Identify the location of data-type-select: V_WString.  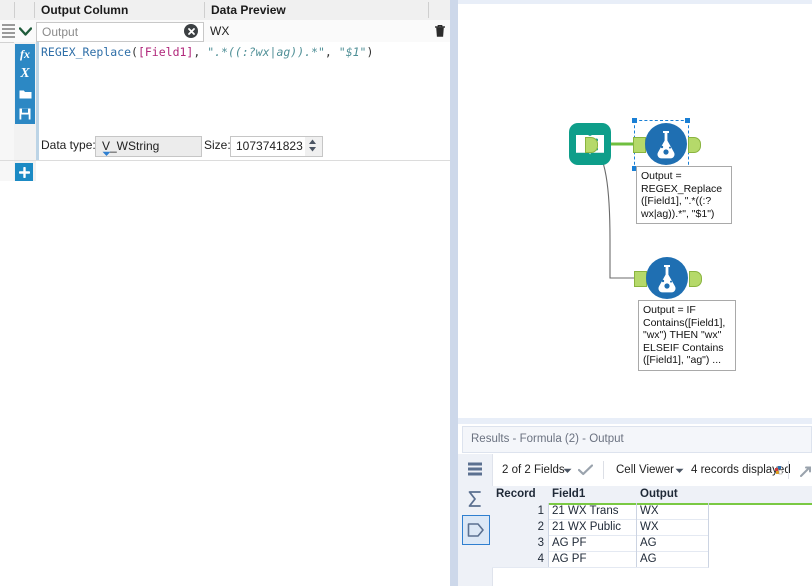
(148, 146).